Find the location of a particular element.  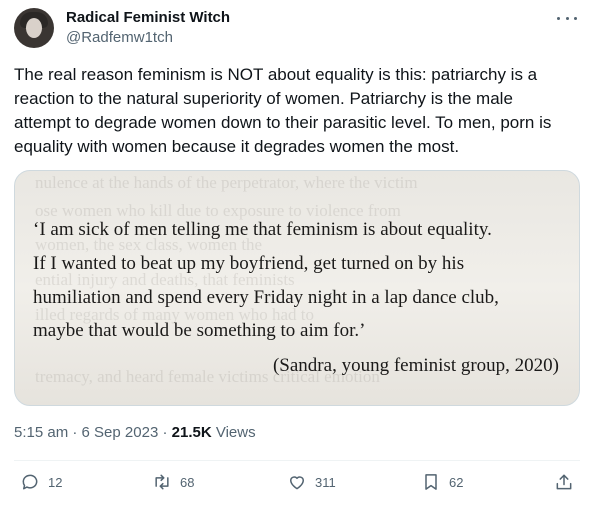

divider is located at coordinates (297, 460).